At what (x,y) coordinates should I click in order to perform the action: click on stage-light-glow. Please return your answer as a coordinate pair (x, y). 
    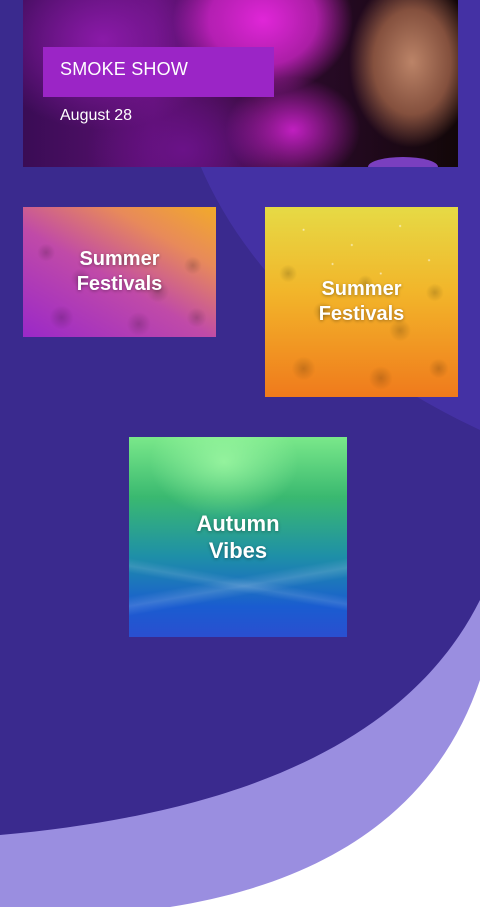
    Looking at the image, I should click on (224, 477).